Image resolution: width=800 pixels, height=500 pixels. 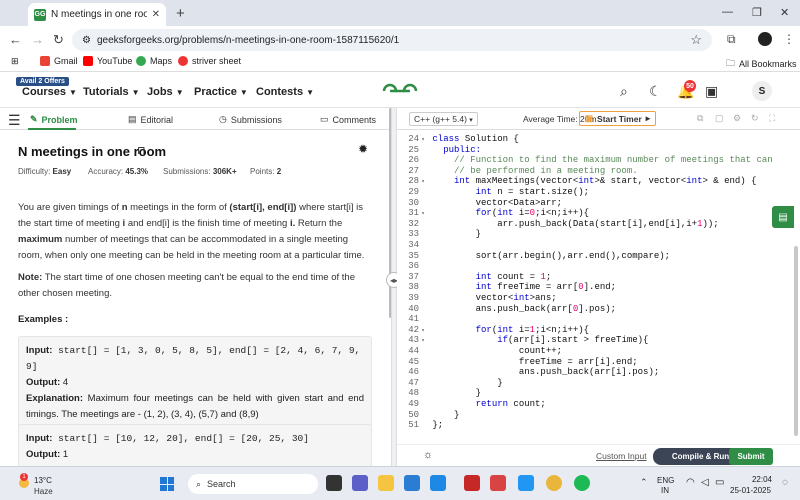 What do you see at coordinates (598, 362) in the screenshot?
I see `code-line: 45 freeTime = arr[i].end;` at bounding box center [598, 362].